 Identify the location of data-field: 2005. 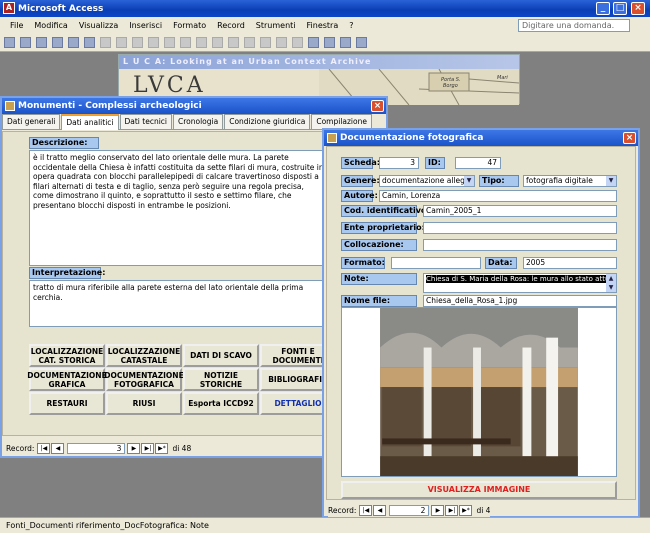
(570, 263).